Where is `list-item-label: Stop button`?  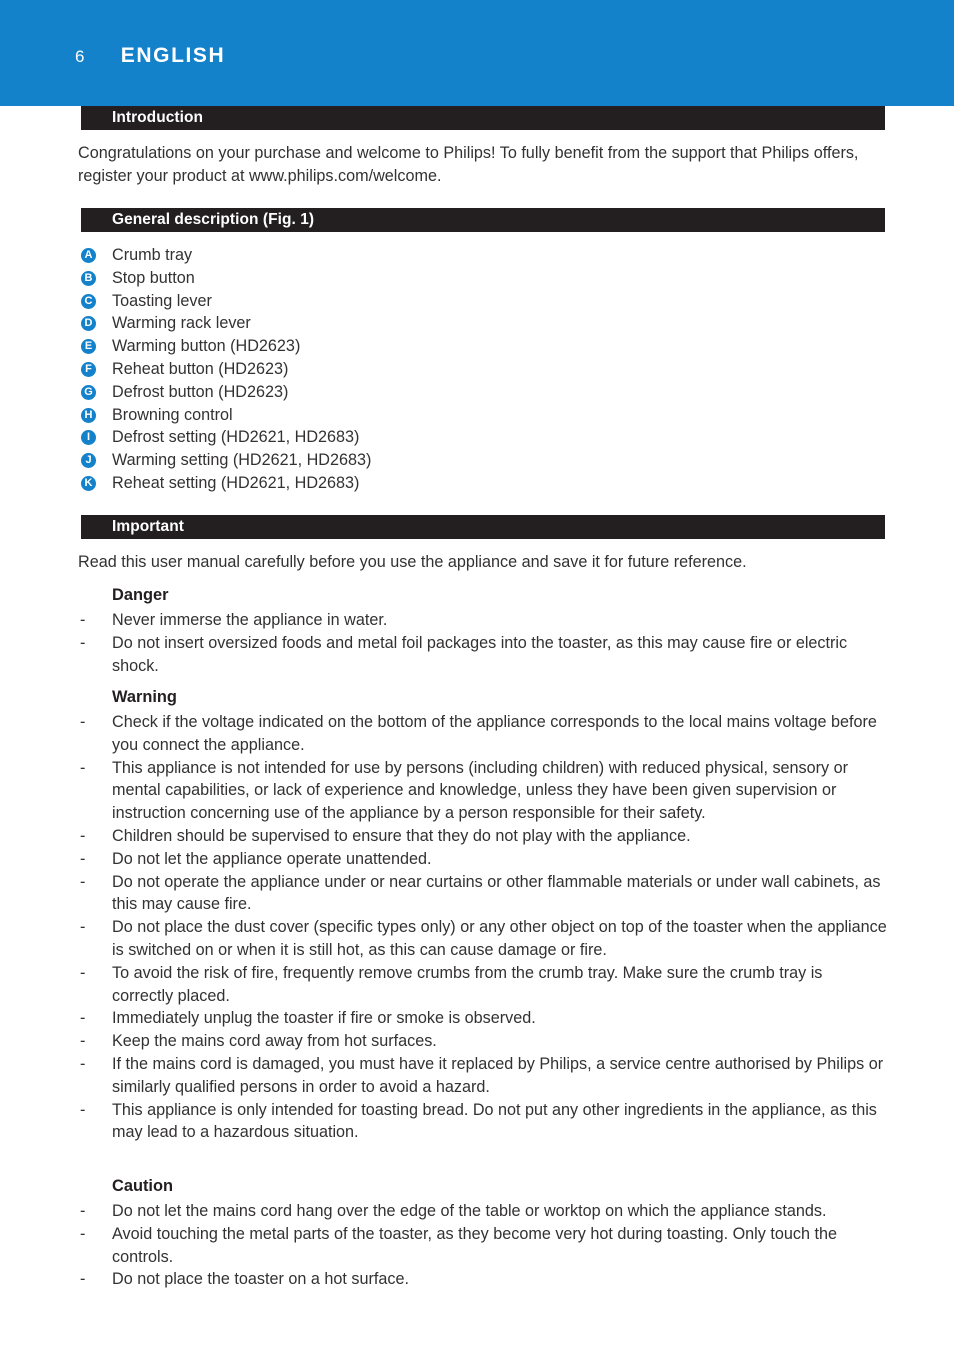
list-item-label: Stop button is located at coordinates (153, 277).